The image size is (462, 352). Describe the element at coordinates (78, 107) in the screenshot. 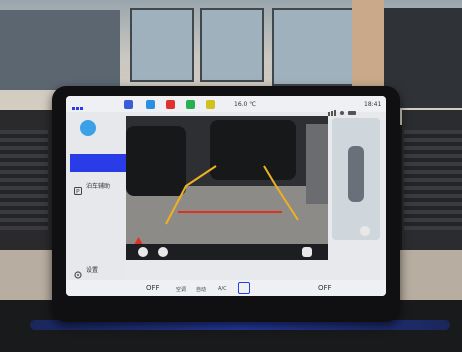

I see `grid-icon` at that location.